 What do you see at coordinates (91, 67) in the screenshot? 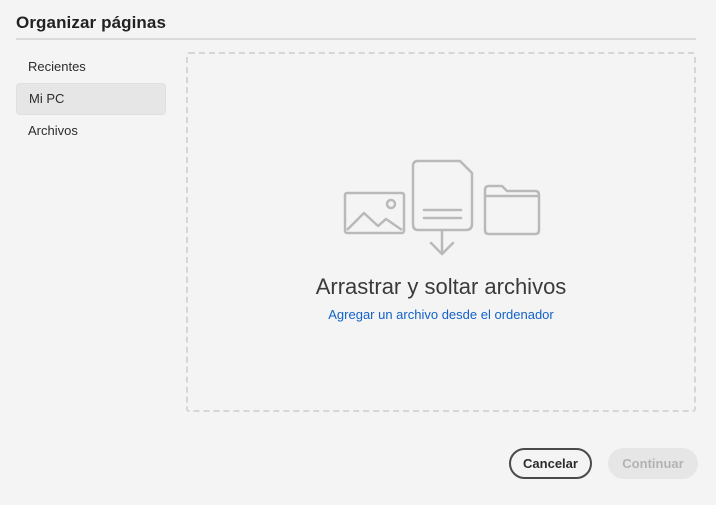
I see `sidebar-item-recientes: Recientes` at bounding box center [91, 67].